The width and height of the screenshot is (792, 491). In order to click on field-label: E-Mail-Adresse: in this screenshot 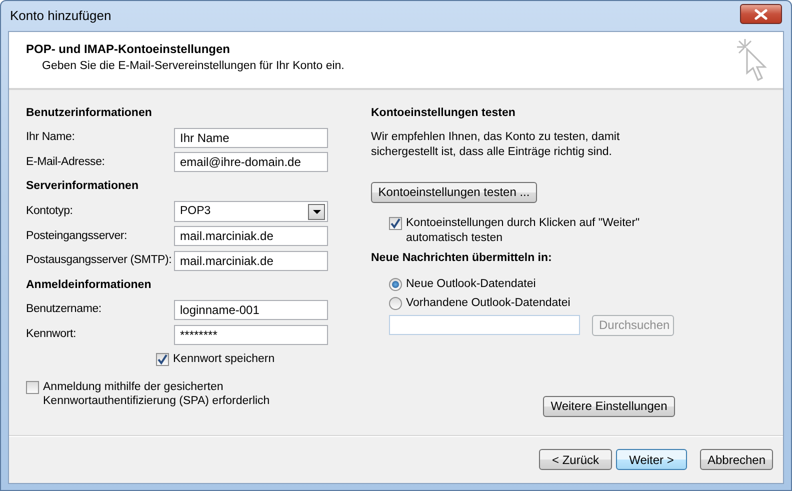, I will do `click(66, 162)`.